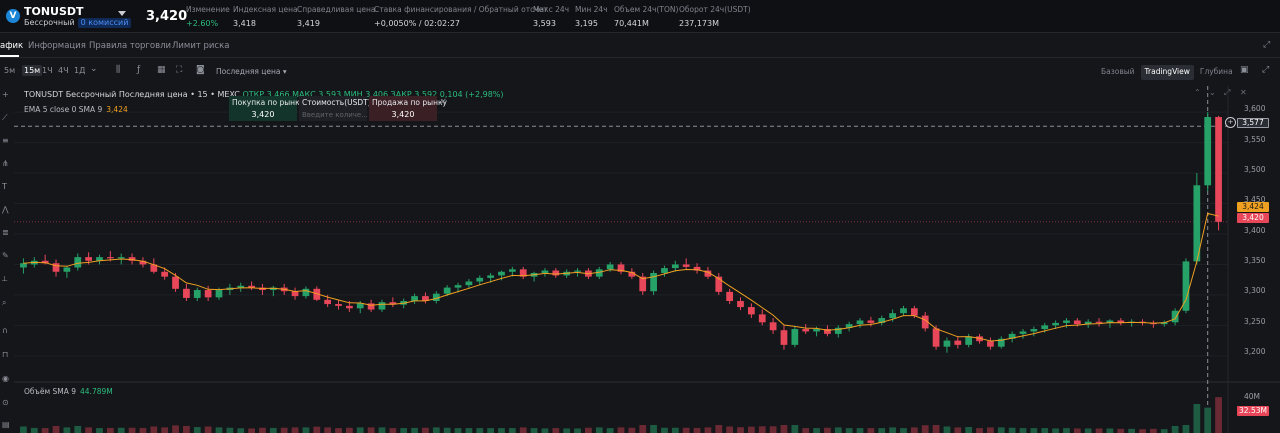 This screenshot has width=1280, height=433. Describe the element at coordinates (4, 279) in the screenshot. I see `measure-icon: ⟂` at that location.